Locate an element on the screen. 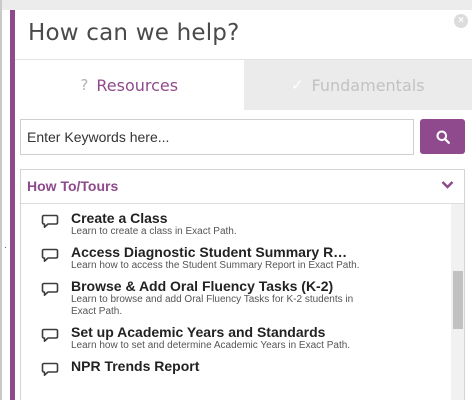 The height and width of the screenshot is (400, 472). search-row is located at coordinates (243, 138).